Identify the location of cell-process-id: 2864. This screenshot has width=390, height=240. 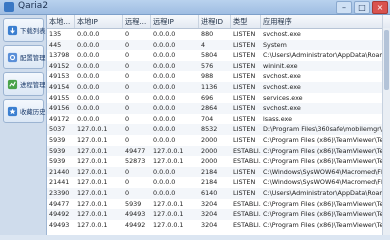
(209, 108).